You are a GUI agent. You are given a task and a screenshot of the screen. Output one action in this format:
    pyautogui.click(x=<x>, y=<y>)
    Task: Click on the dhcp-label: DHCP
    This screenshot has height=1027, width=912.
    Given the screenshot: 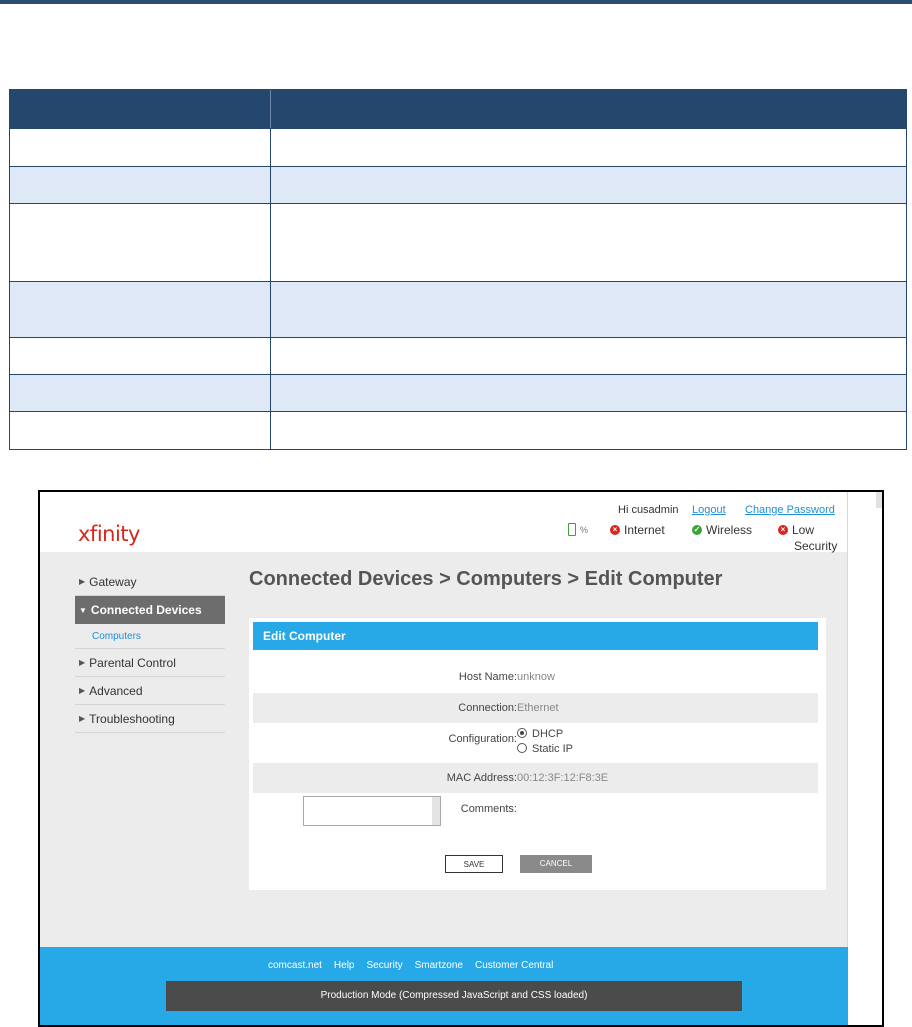 What is the action you would take?
    pyautogui.click(x=548, y=734)
    